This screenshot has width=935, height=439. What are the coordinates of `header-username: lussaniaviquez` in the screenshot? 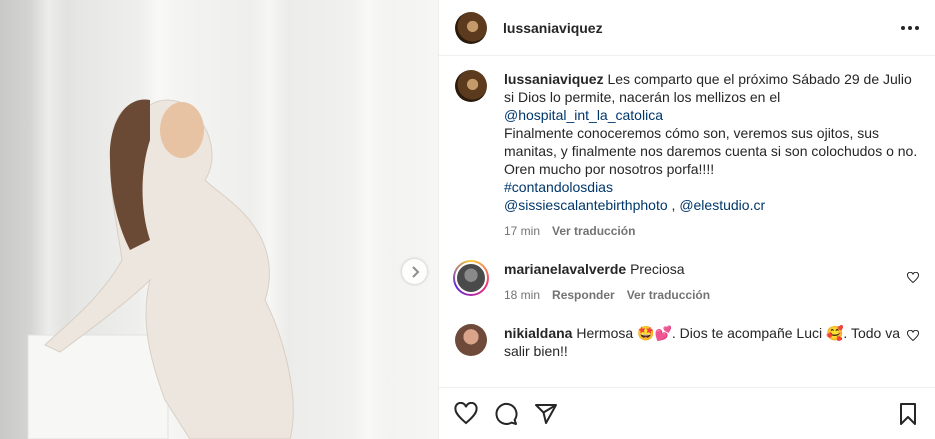 It's located at (553, 28).